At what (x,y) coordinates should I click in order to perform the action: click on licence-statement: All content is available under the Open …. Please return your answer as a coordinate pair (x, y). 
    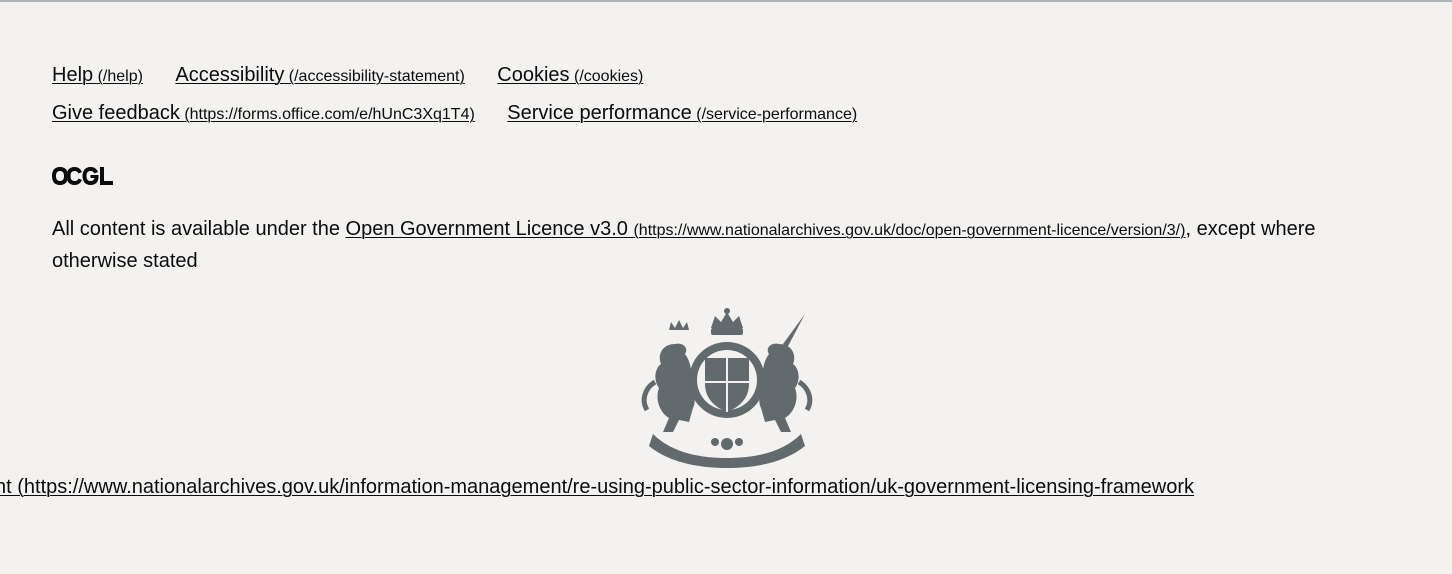
    Looking at the image, I should click on (702, 245).